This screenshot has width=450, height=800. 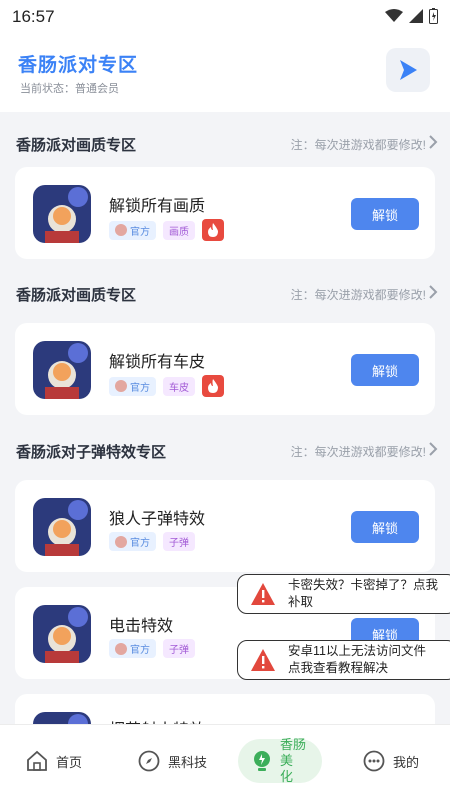 What do you see at coordinates (416, 16) in the screenshot?
I see `signal-icon` at bounding box center [416, 16].